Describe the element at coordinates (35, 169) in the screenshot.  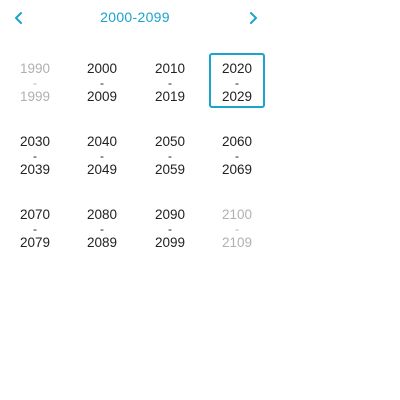
I see `decade-end: 2039` at that location.